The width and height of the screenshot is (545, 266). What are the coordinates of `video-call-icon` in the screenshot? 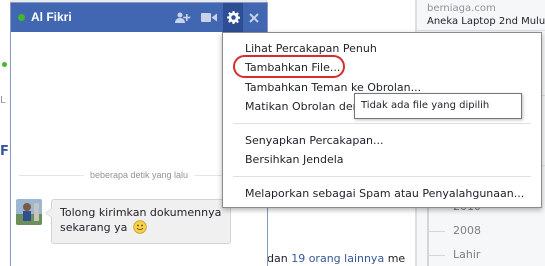 It's located at (209, 17).